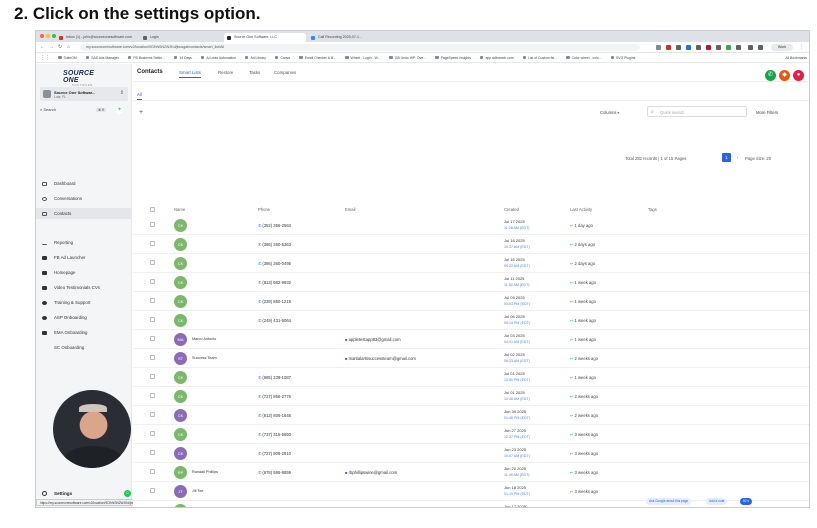 This screenshot has width=817, height=528. What do you see at coordinates (285, 72) in the screenshot?
I see `tab-companies: Companies` at bounding box center [285, 72].